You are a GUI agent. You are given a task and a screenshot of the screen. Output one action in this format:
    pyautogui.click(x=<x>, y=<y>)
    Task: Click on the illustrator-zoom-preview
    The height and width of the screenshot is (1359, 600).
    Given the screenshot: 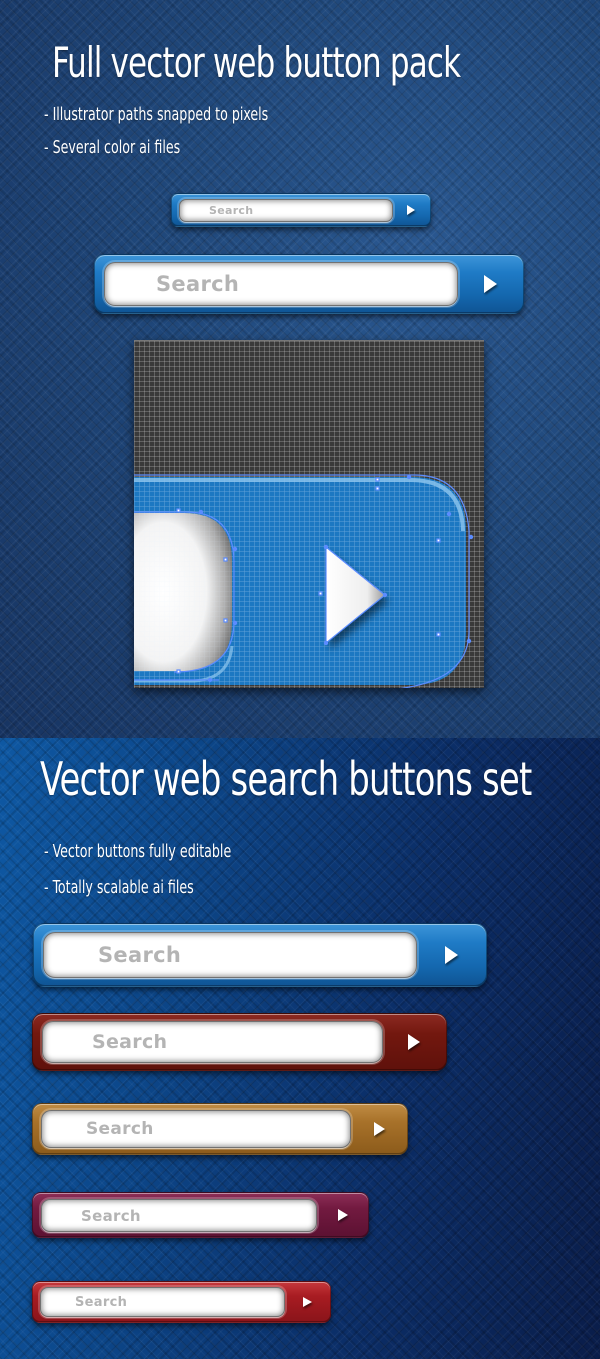 What is the action you would take?
    pyautogui.click(x=309, y=514)
    